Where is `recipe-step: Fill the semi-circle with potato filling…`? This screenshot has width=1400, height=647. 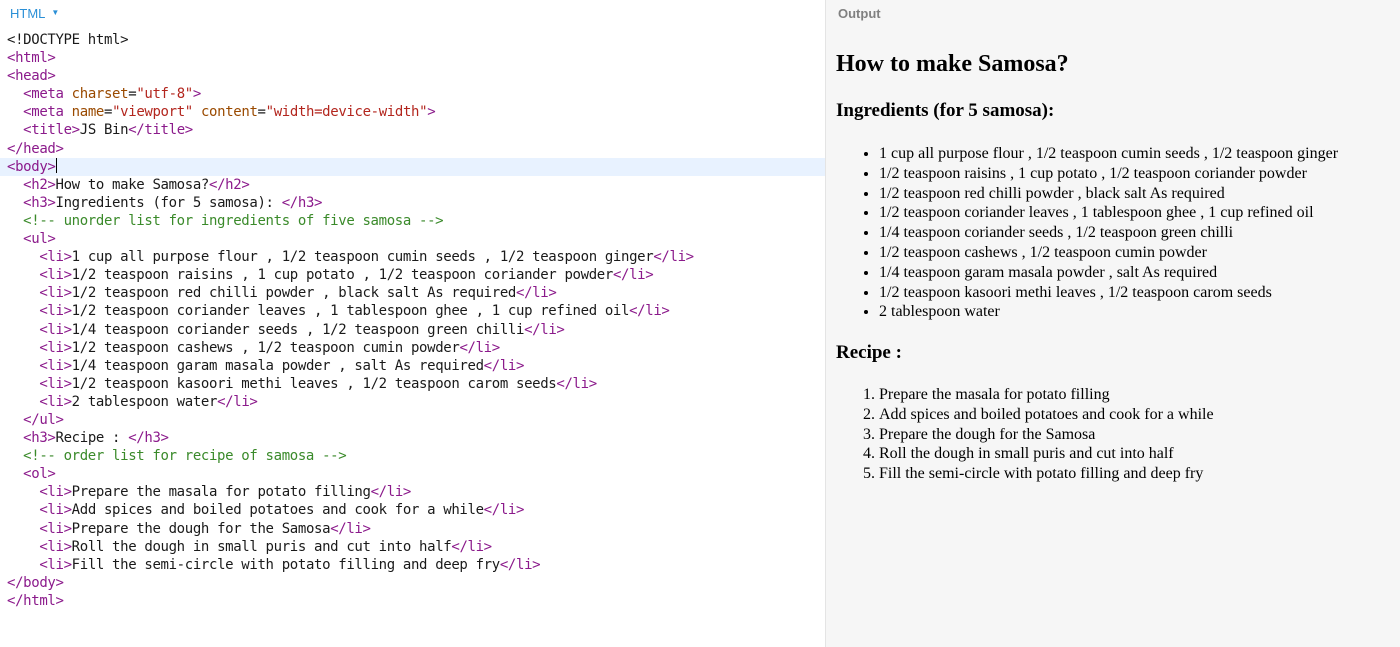 recipe-step: Fill the semi-circle with potato filling… is located at coordinates (1046, 474).